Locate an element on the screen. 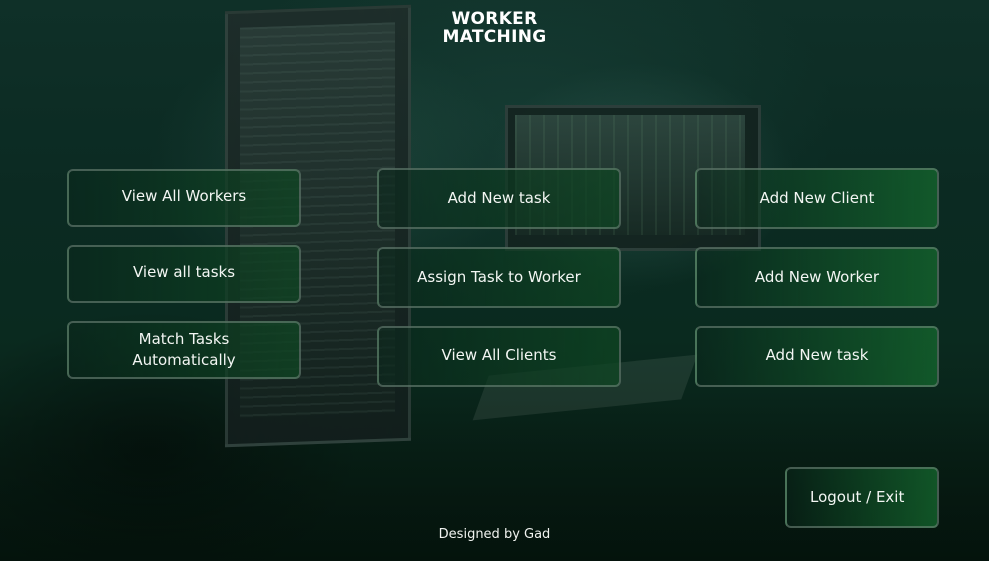 The width and height of the screenshot is (989, 561). view-all-tasks-label: View all tasks is located at coordinates (184, 271).